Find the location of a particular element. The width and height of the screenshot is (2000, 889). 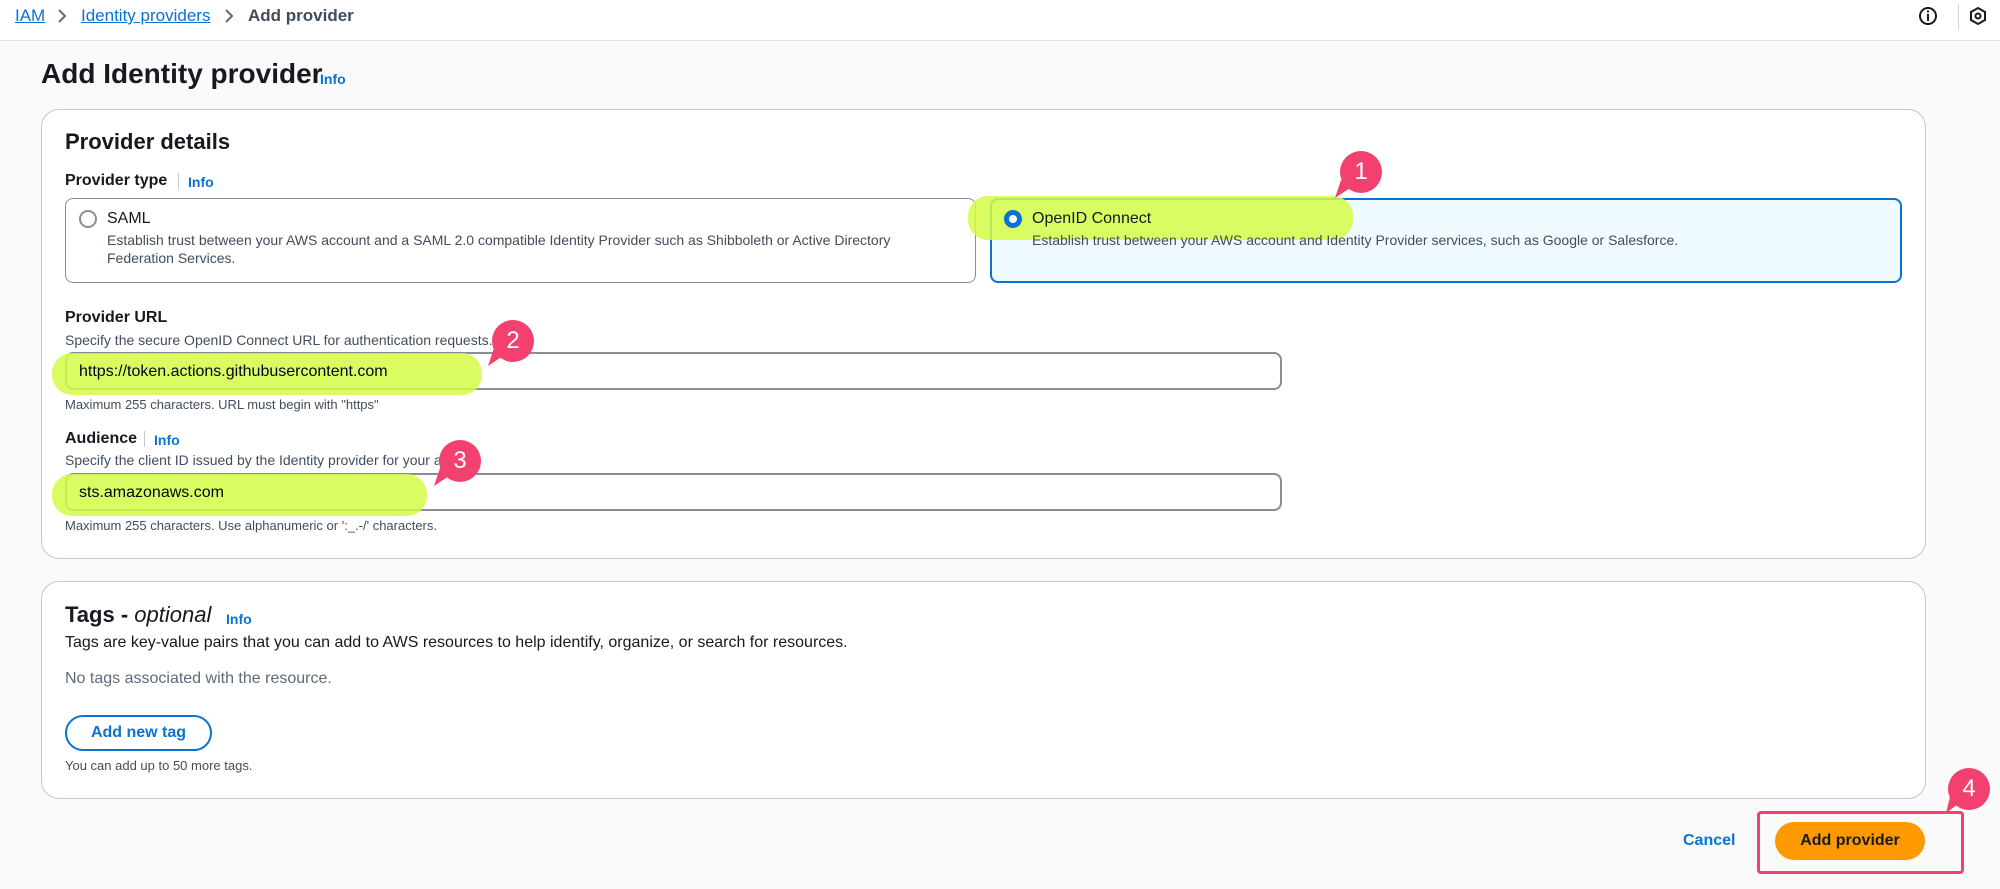

add-provider-button: Add provider is located at coordinates (1850, 841).